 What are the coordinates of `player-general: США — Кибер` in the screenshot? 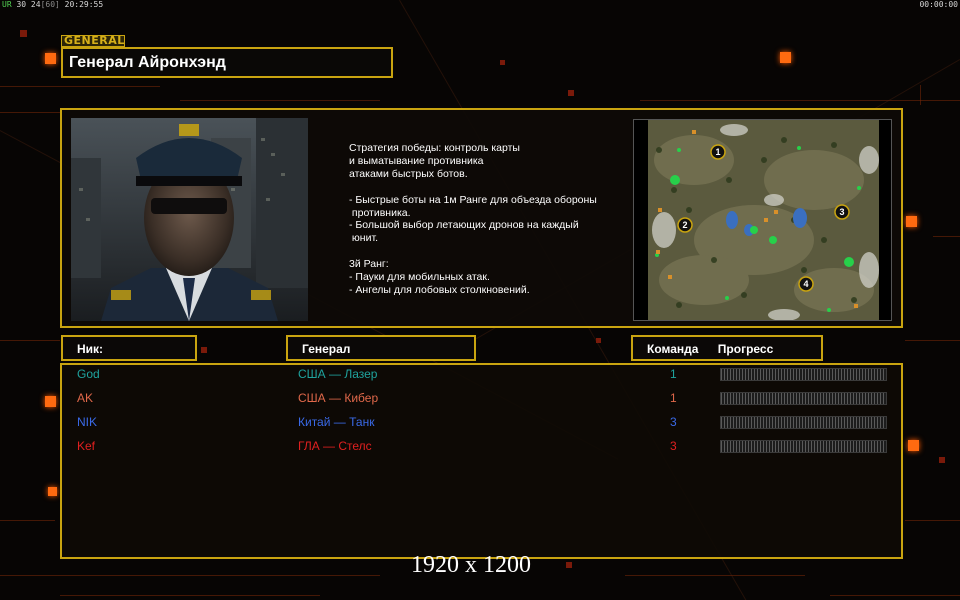 It's located at (338, 398).